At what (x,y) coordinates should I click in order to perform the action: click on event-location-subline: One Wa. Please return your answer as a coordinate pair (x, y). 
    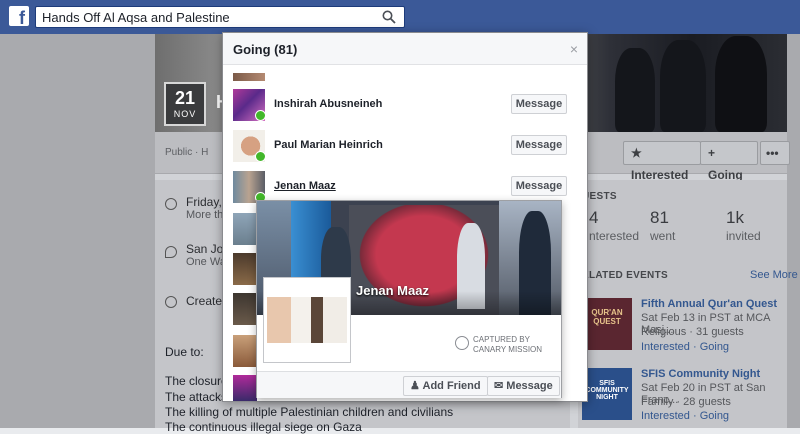
    Looking at the image, I should click on (206, 262).